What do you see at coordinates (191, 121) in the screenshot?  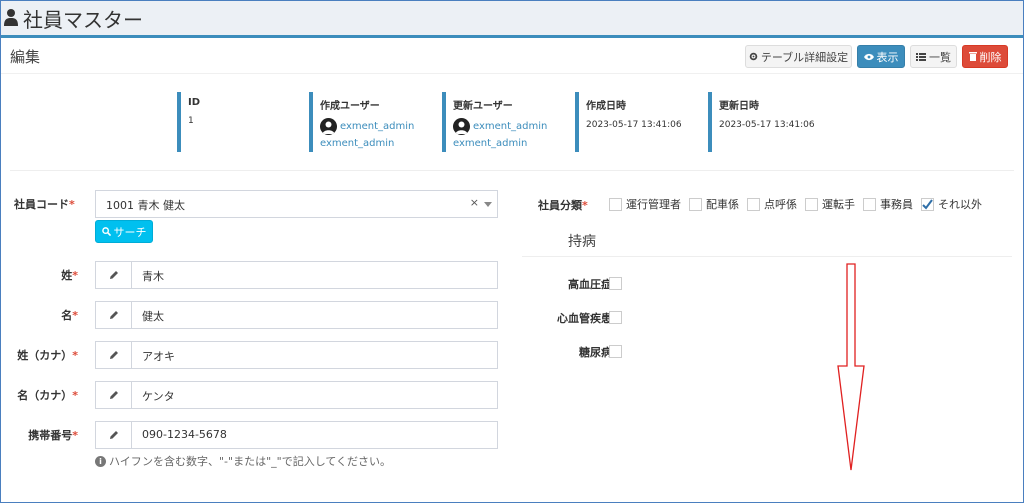 I see `meta-id-value: 1` at bounding box center [191, 121].